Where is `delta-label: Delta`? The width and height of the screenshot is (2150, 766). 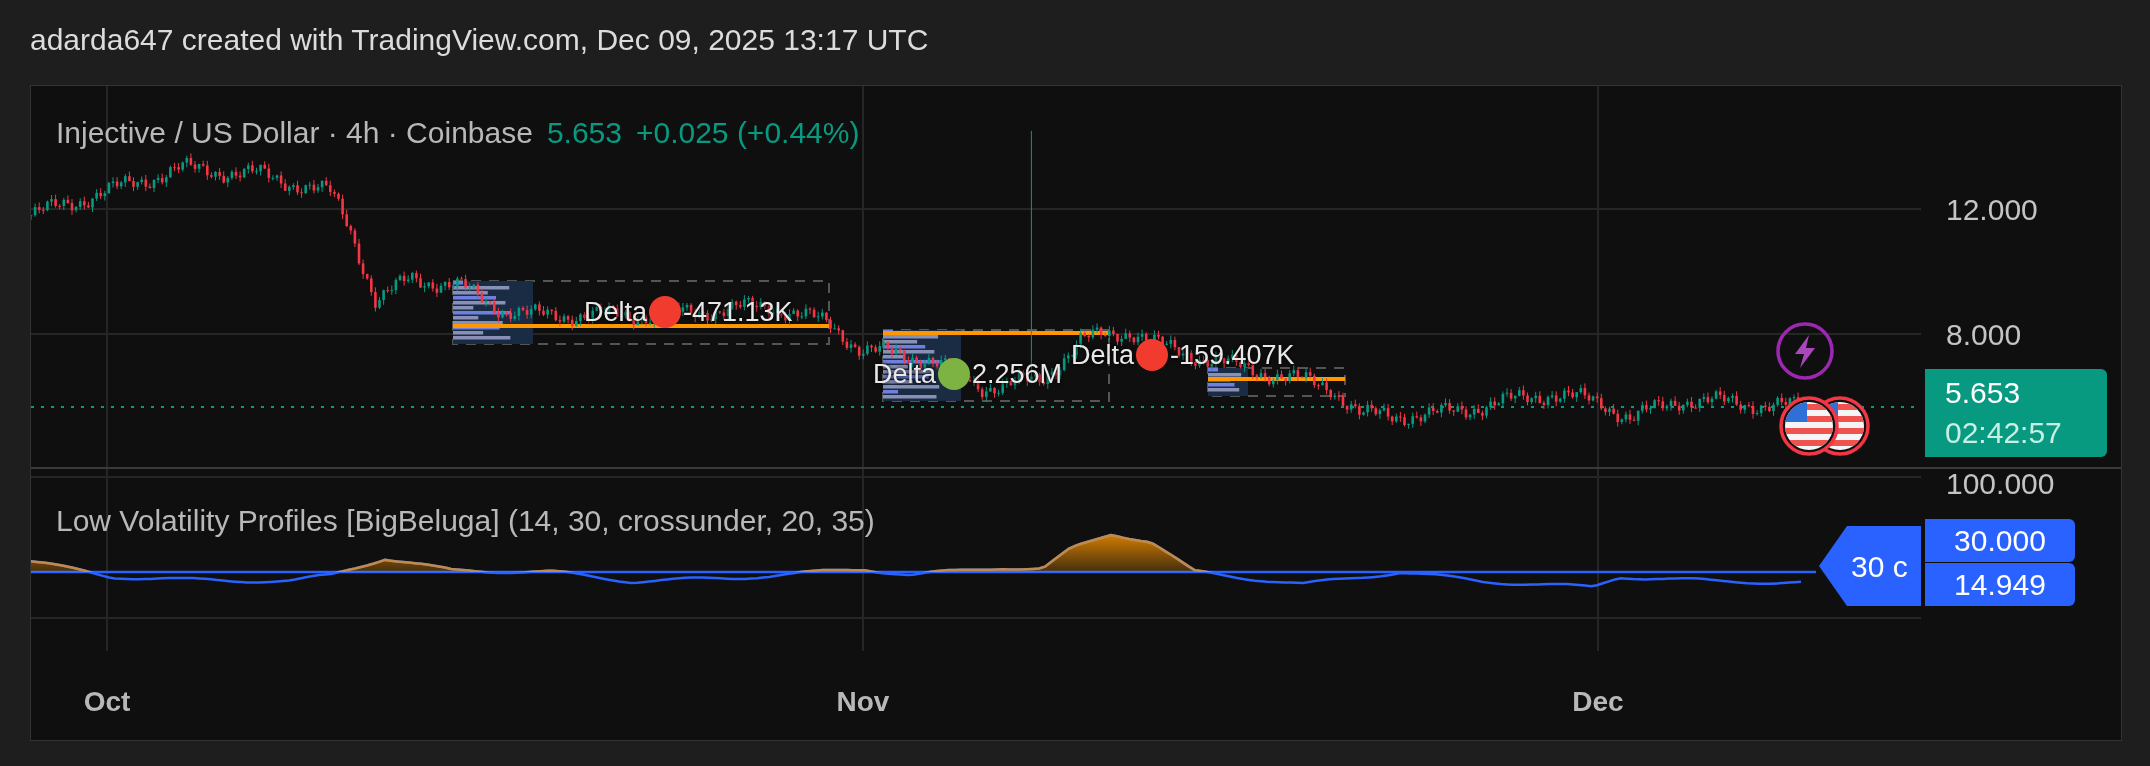
delta-label: Delta is located at coordinates (1103, 355).